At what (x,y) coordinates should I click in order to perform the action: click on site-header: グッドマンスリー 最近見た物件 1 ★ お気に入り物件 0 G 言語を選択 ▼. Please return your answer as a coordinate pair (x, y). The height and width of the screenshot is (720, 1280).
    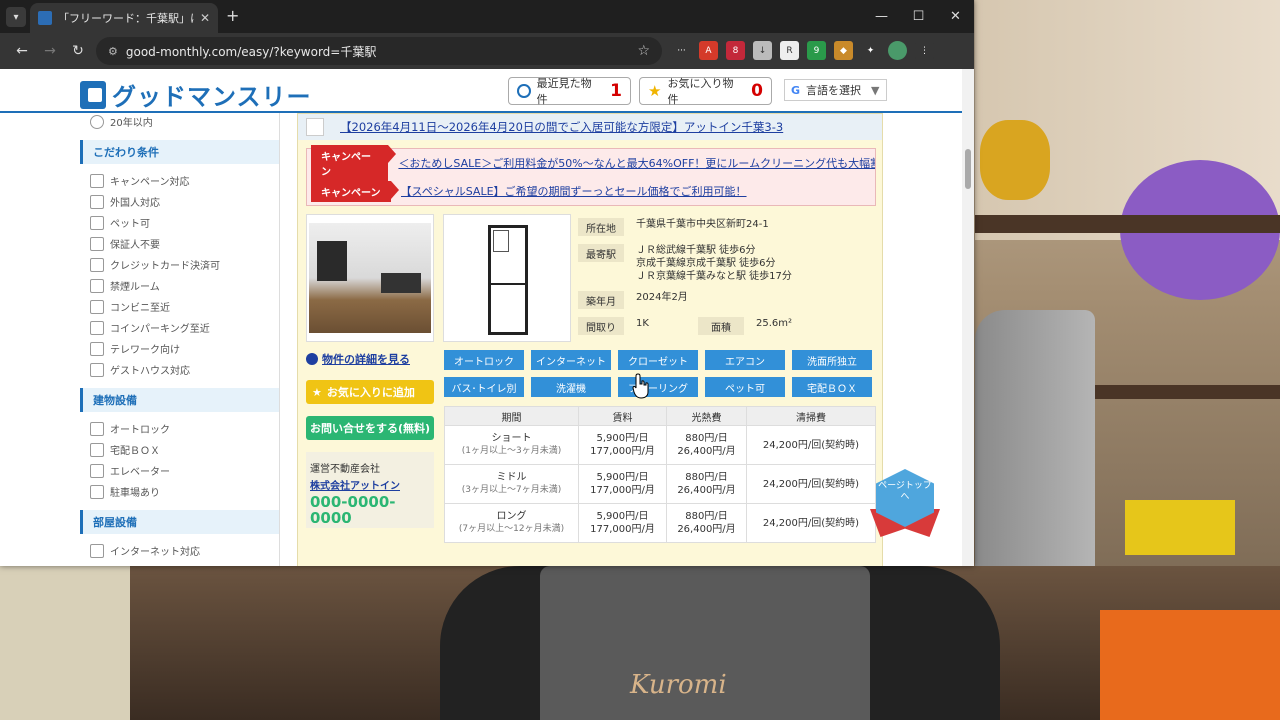
    Looking at the image, I should click on (487, 91).